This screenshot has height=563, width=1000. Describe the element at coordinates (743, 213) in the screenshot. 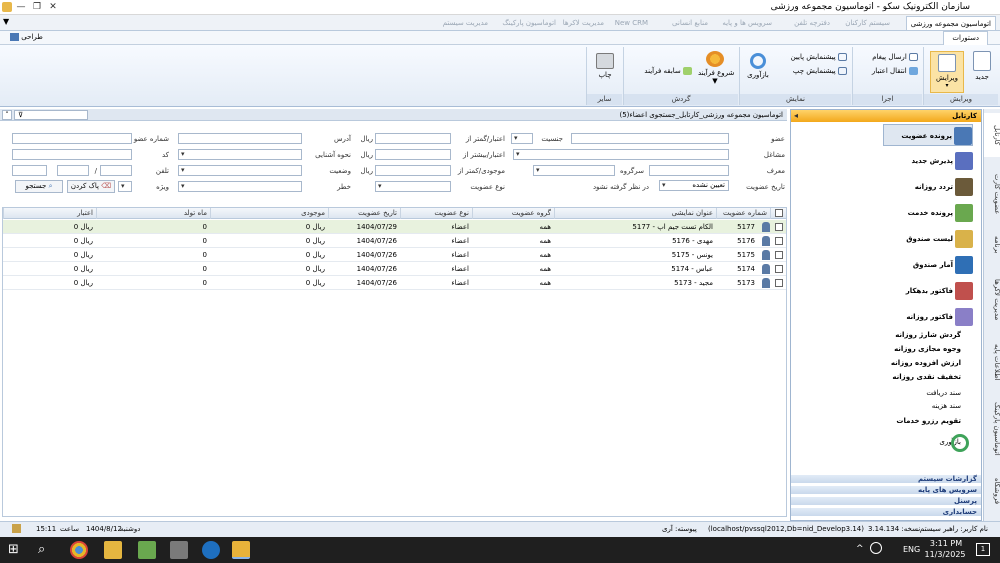

I see `col-member-no: شماره عضویت` at that location.